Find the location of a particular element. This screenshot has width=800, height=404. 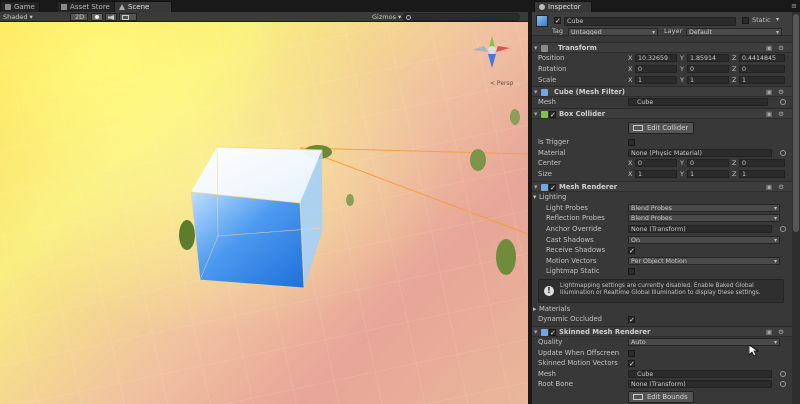

scene-search-input is located at coordinates (461, 17).